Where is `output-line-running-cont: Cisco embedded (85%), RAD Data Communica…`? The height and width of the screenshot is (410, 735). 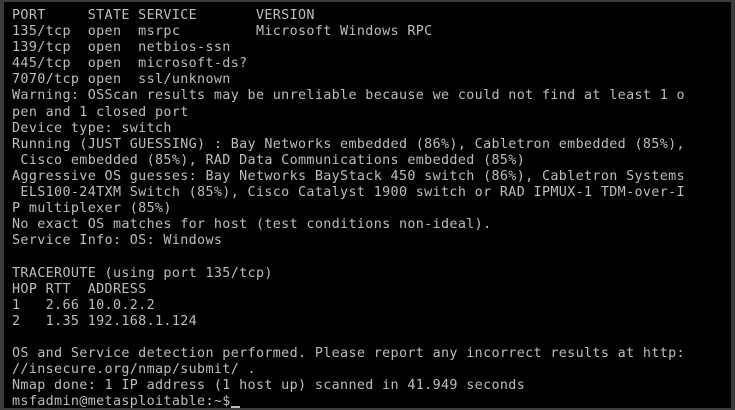
output-line-running-cont: Cisco embedded (85%), RAD Data Communica… is located at coordinates (269, 160).